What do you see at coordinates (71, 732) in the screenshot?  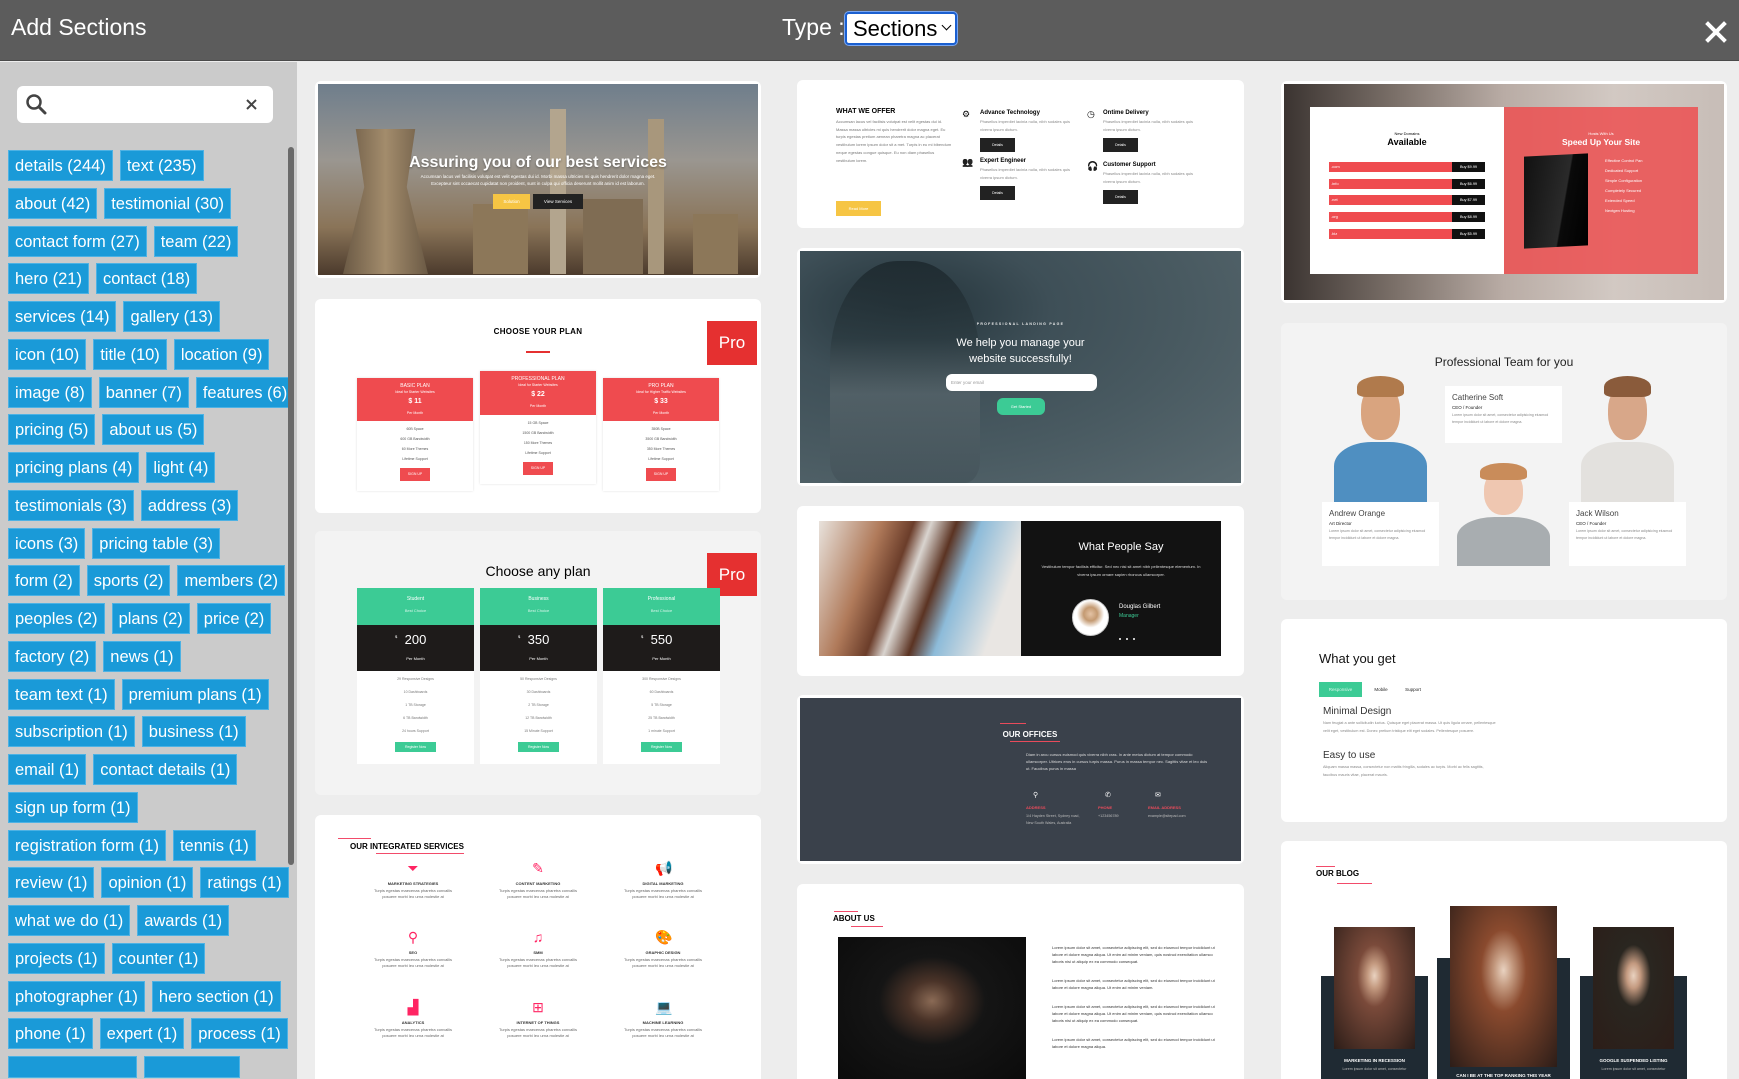 I see `tag-chip: subscription (1)` at bounding box center [71, 732].